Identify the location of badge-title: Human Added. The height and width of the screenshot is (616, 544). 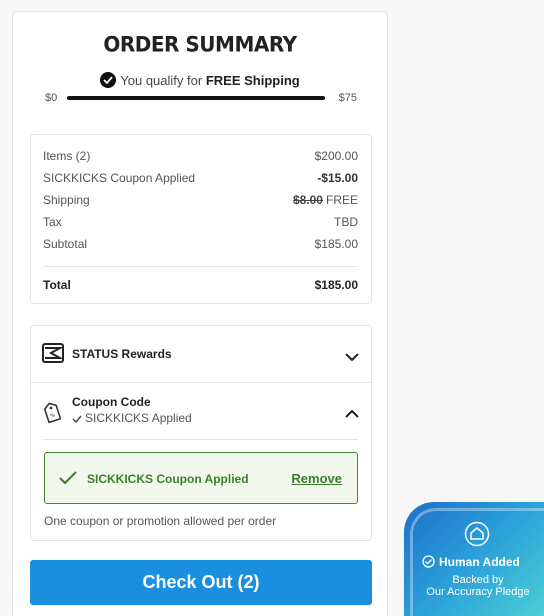
(479, 562).